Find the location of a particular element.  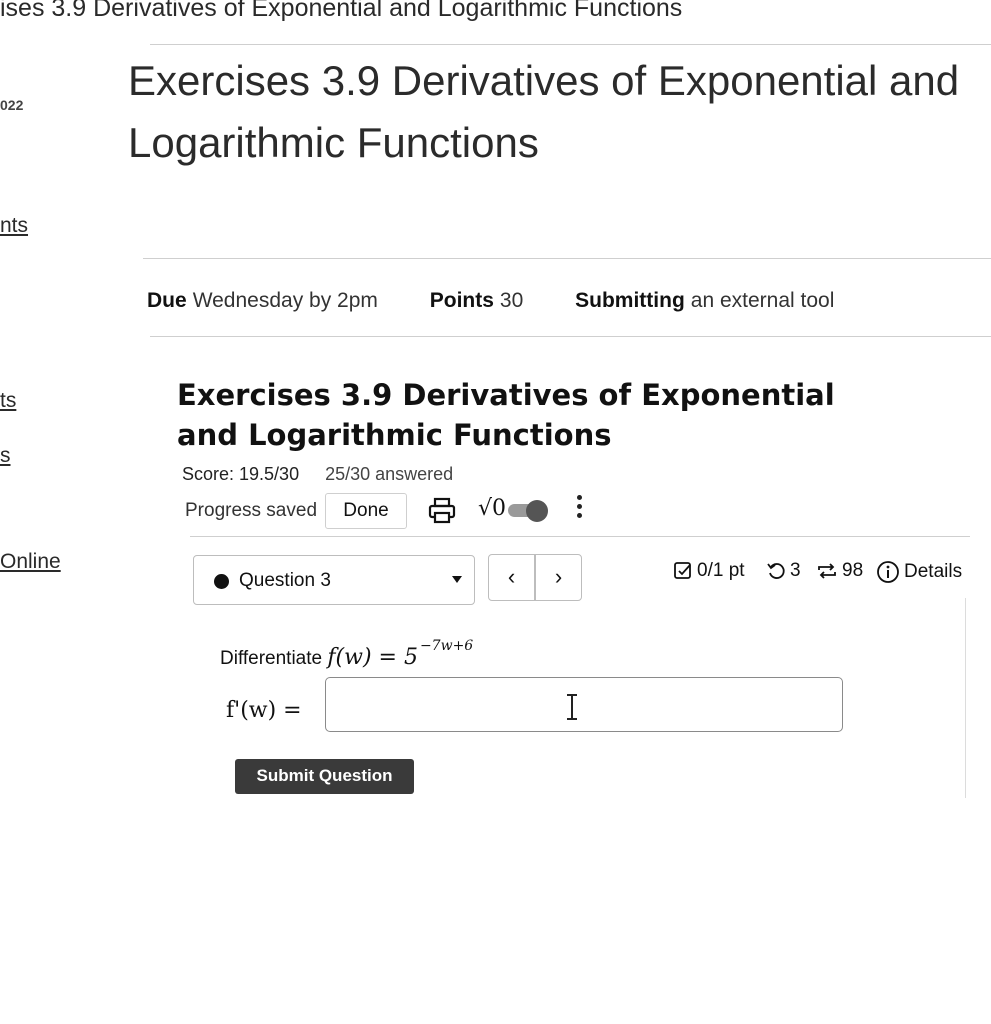

submitting-value: an external tool is located at coordinates (762, 300).